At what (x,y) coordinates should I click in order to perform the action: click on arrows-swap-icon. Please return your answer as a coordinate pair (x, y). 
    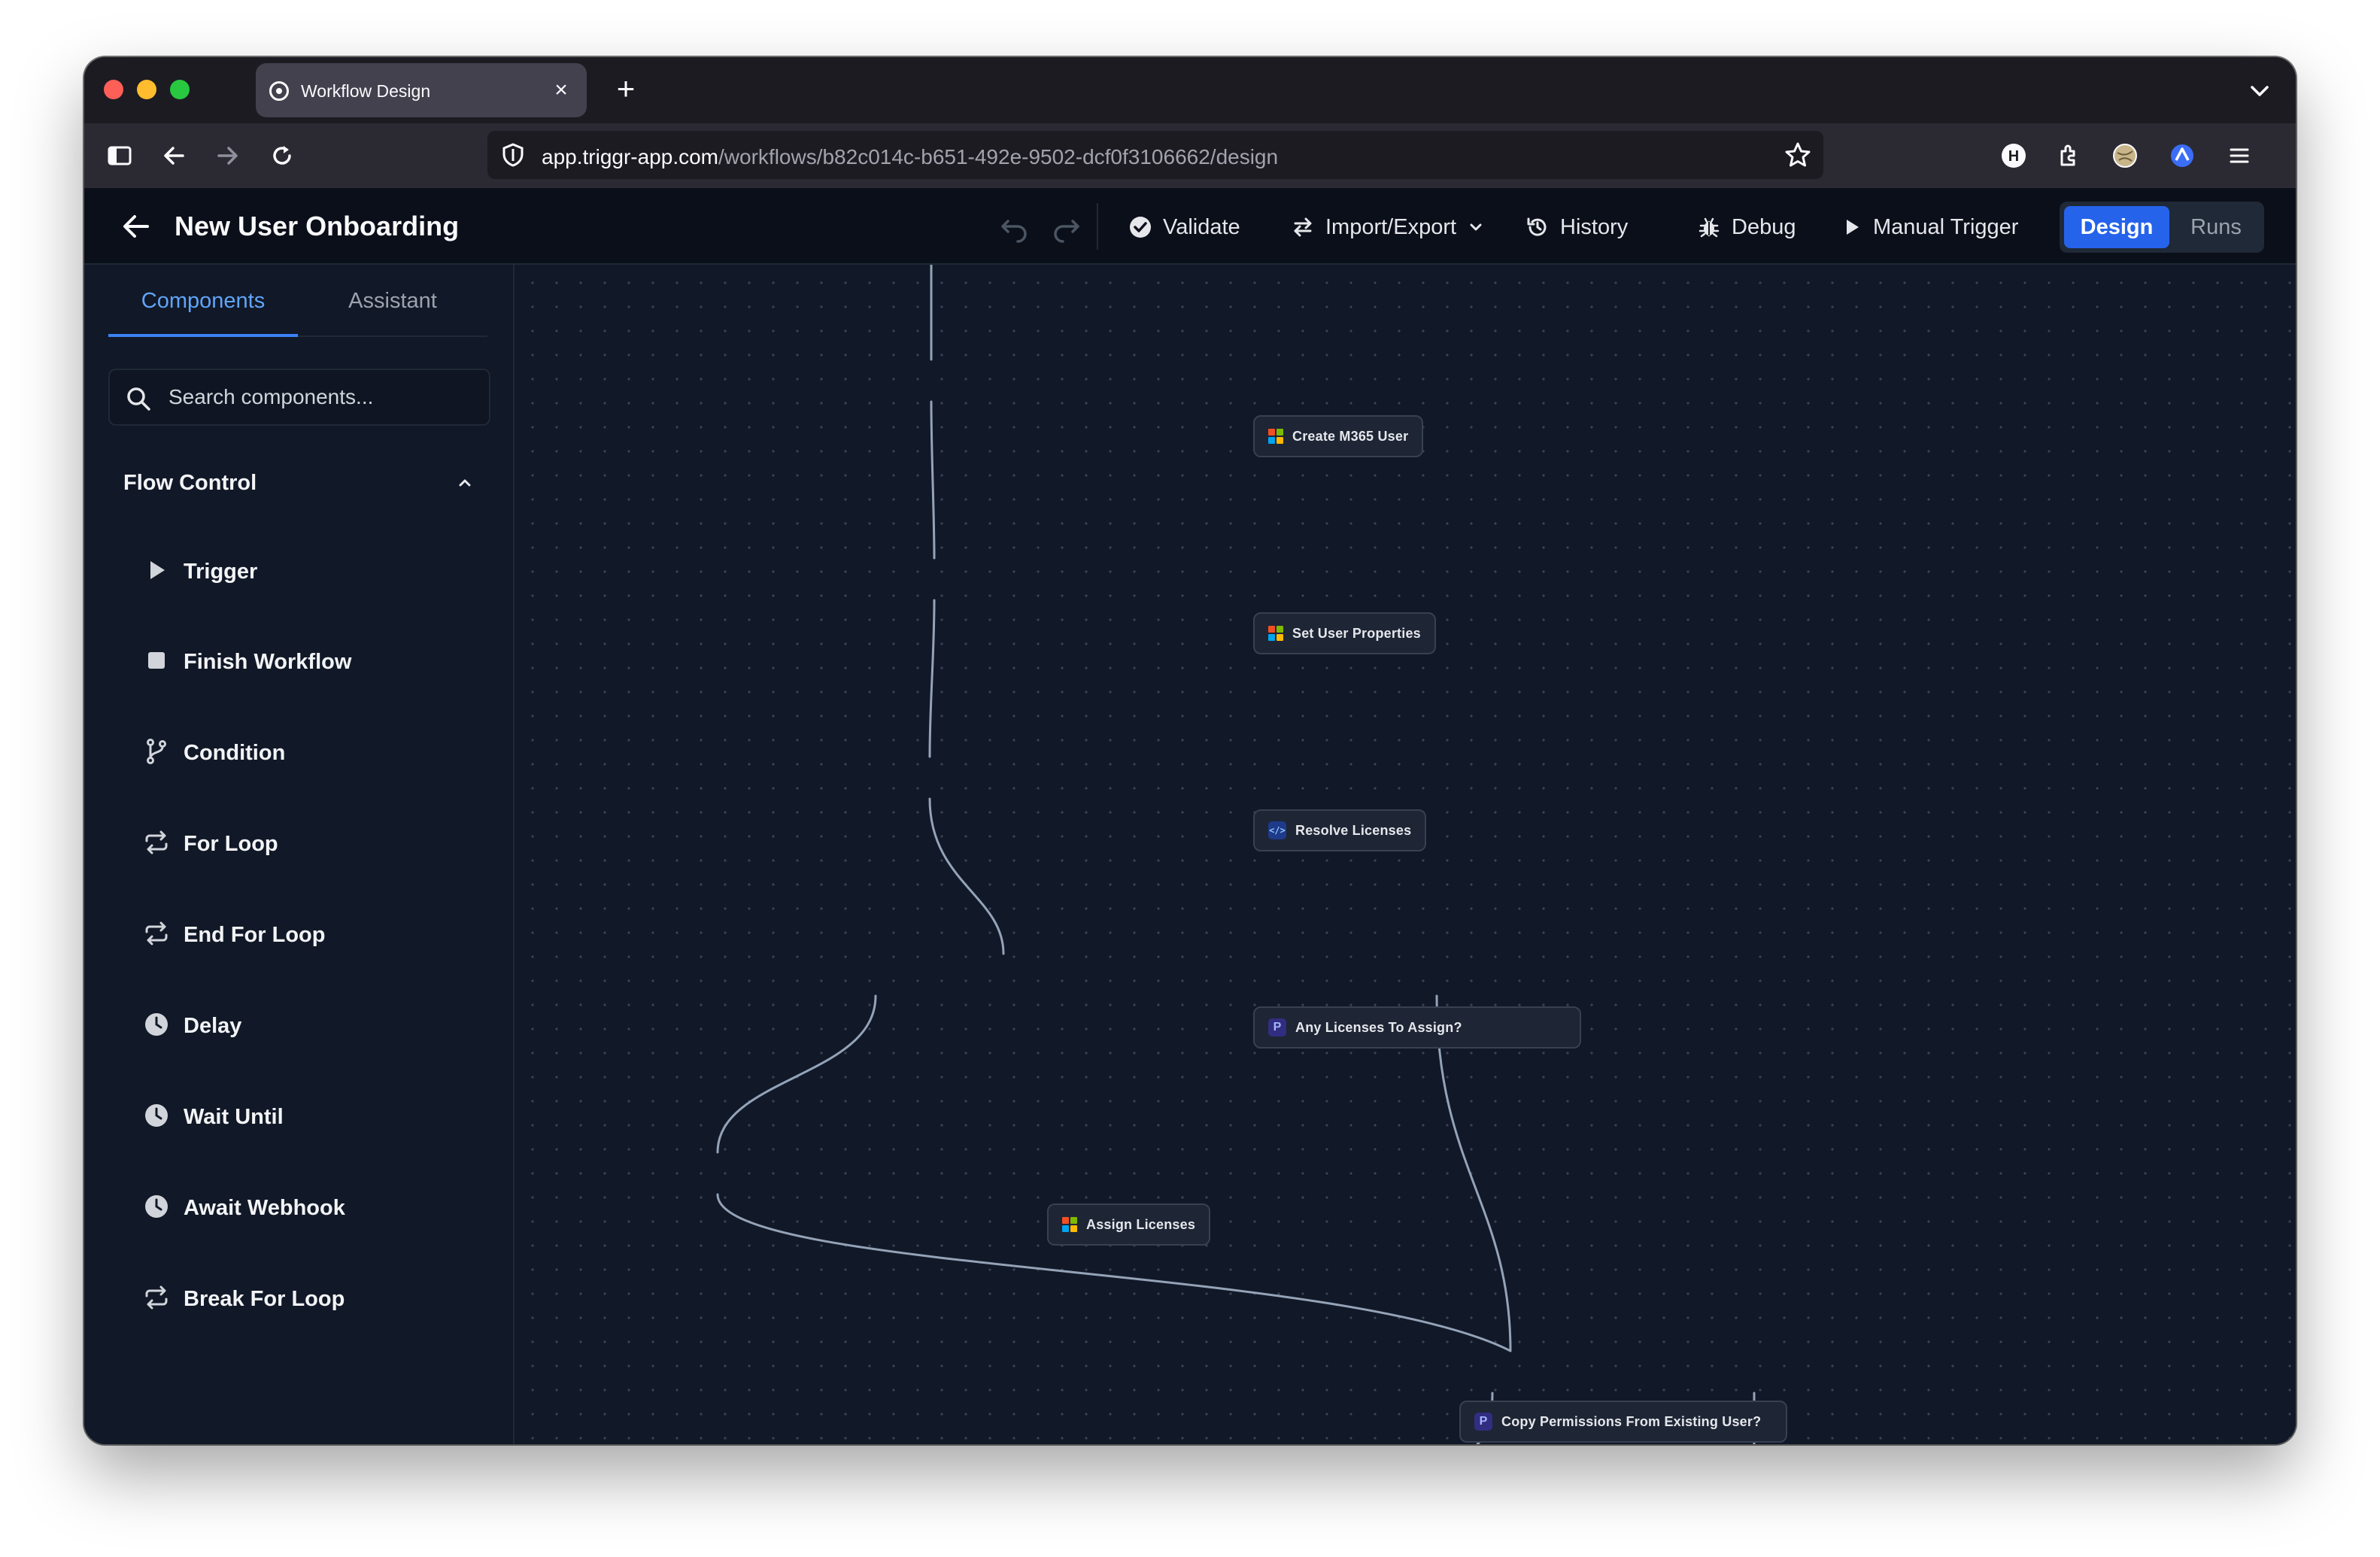
    Looking at the image, I should click on (1303, 227).